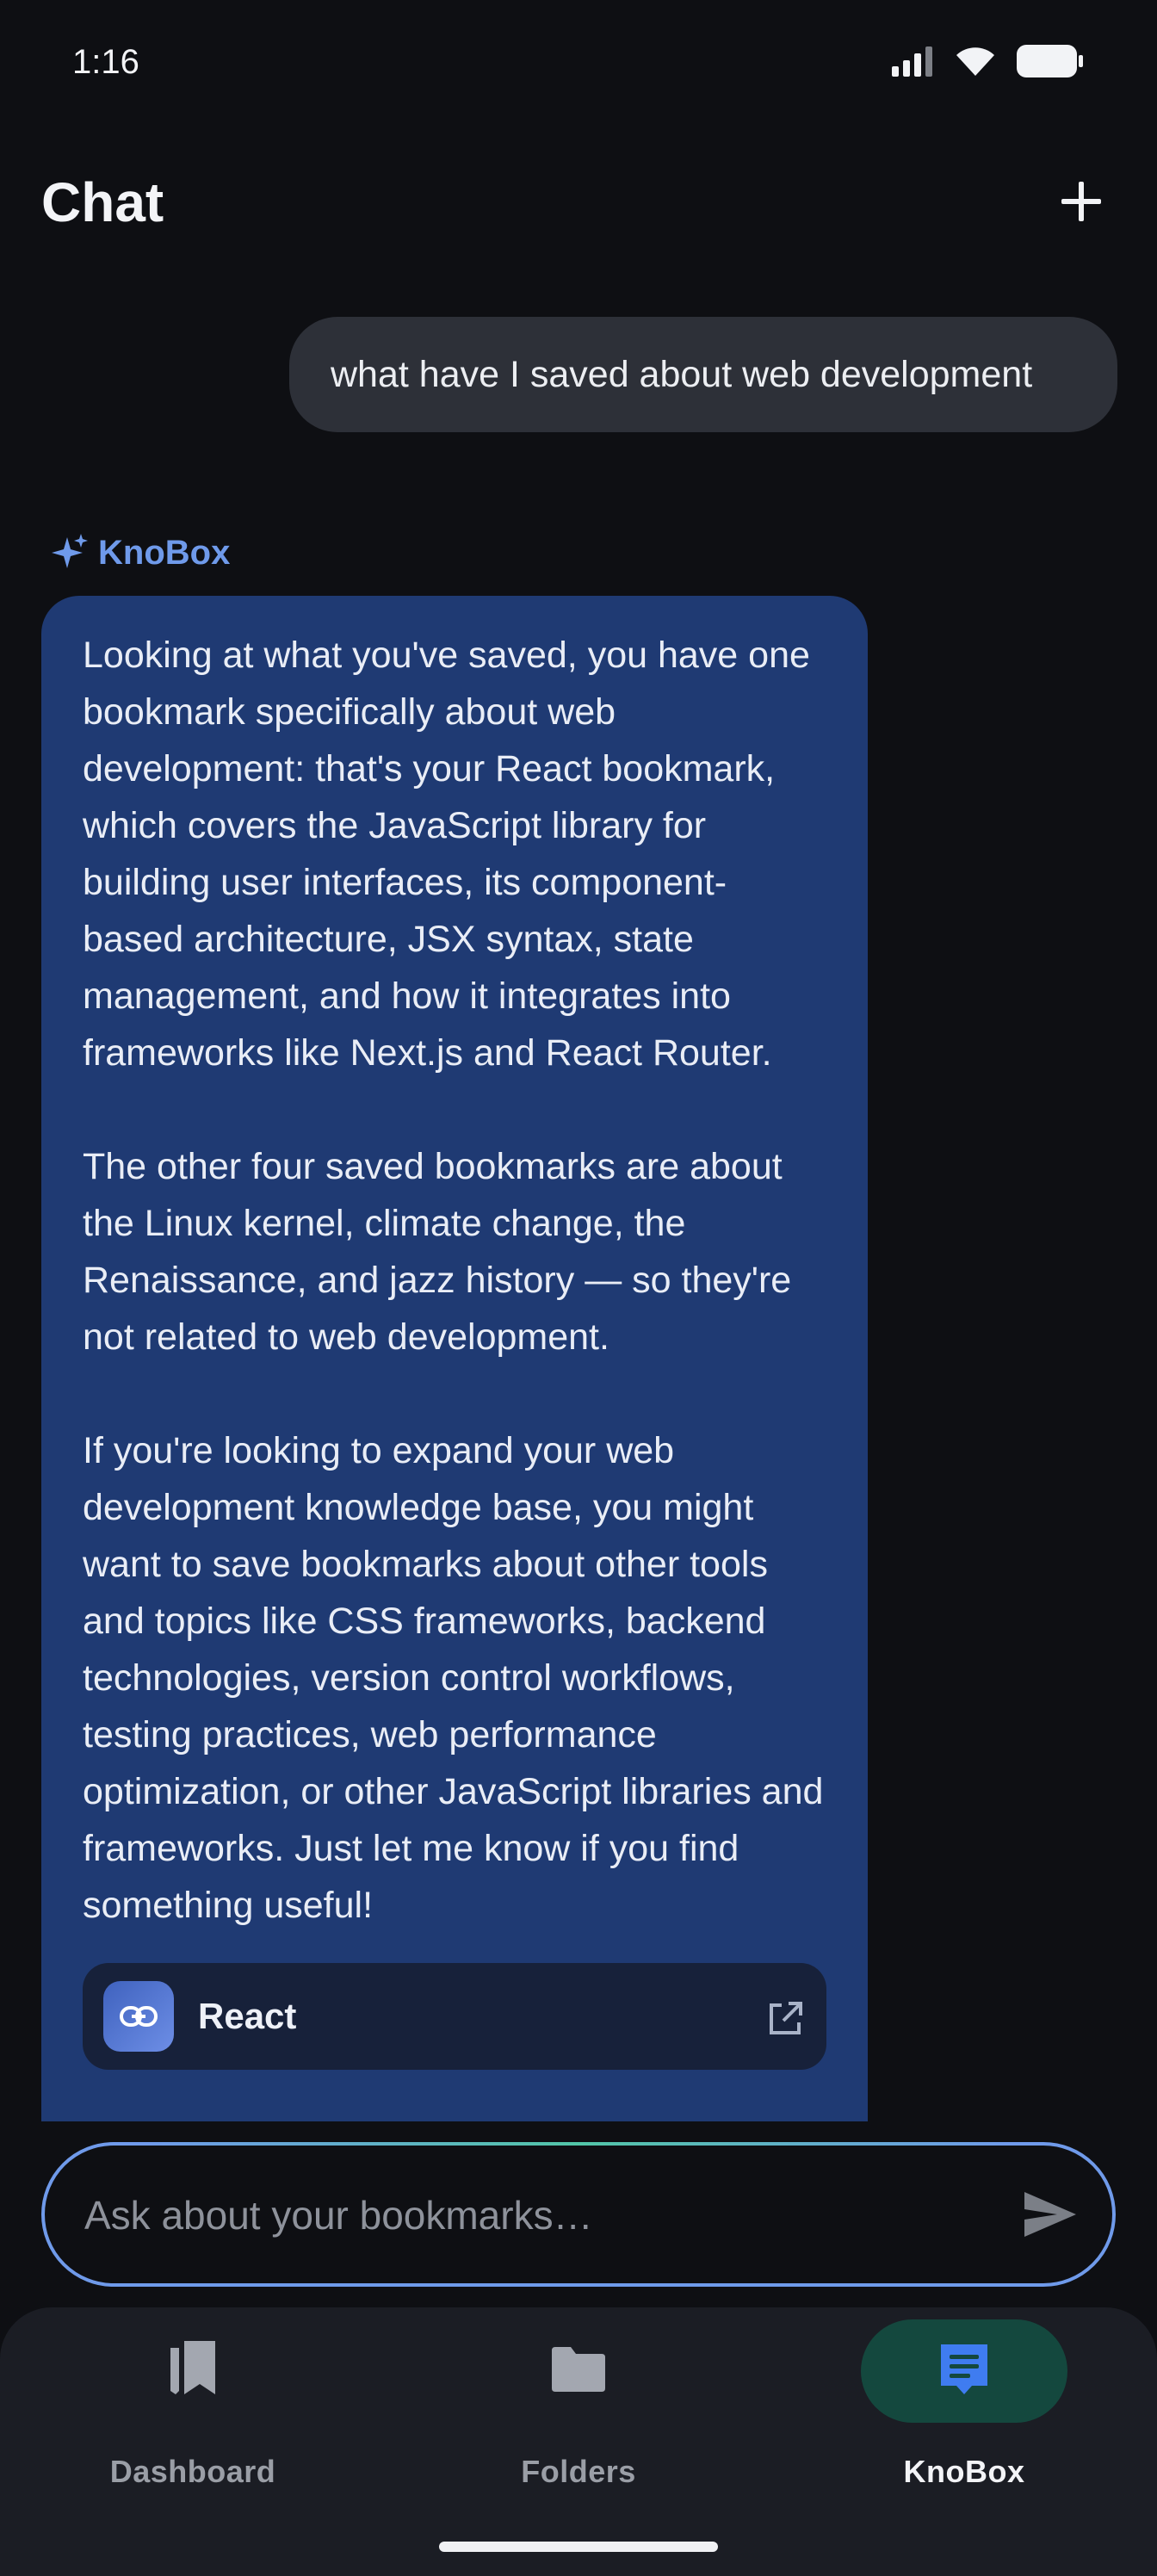 This screenshot has height=2576, width=1157. Describe the element at coordinates (165, 553) in the screenshot. I see `assistant-name: KnoBox` at that location.